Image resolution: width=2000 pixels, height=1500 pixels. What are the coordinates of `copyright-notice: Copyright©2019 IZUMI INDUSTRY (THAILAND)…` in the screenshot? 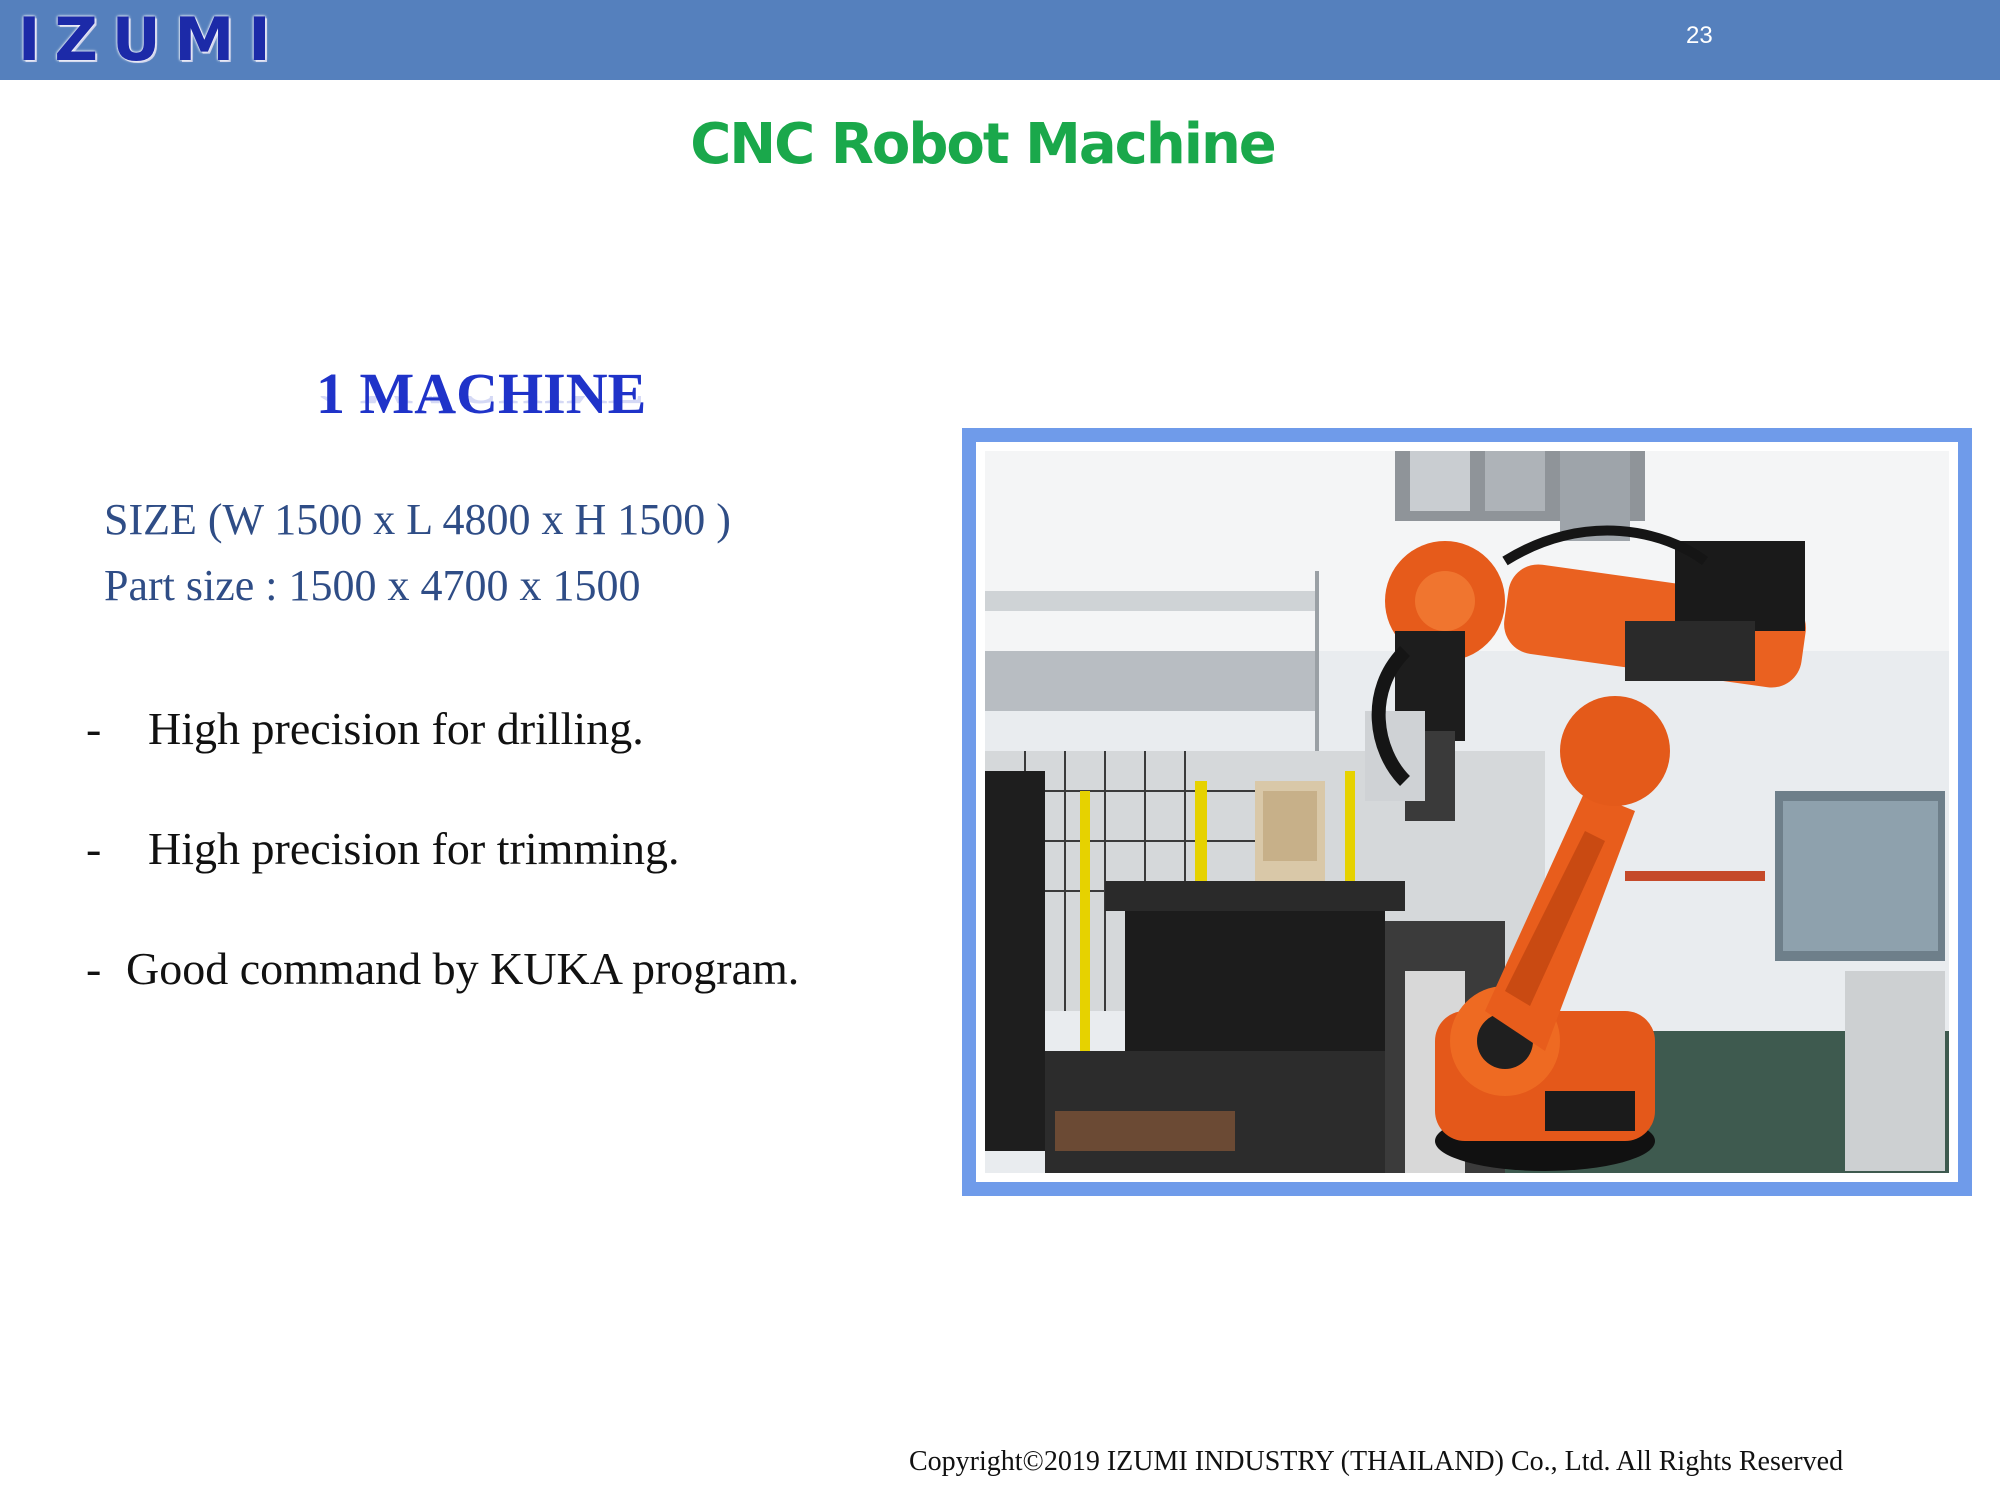 It's located at (1376, 1461).